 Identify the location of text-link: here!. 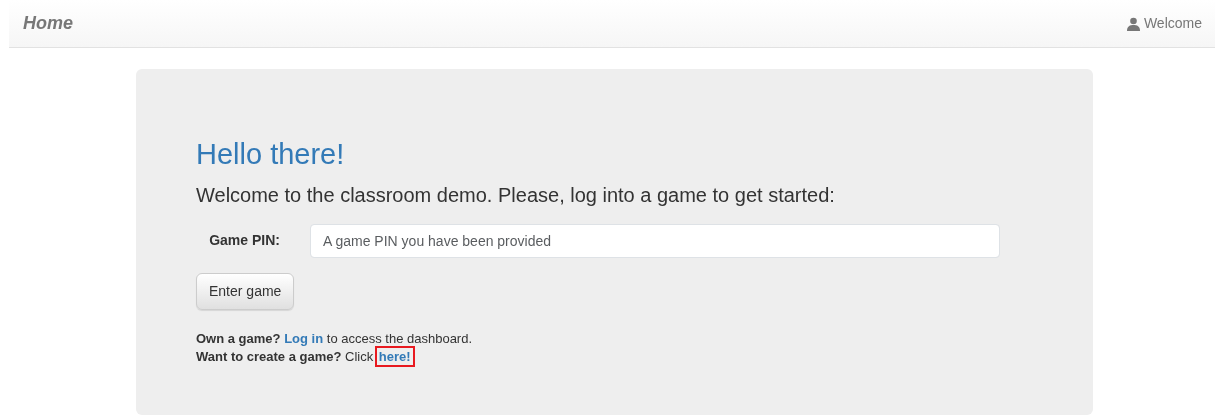
(394, 356).